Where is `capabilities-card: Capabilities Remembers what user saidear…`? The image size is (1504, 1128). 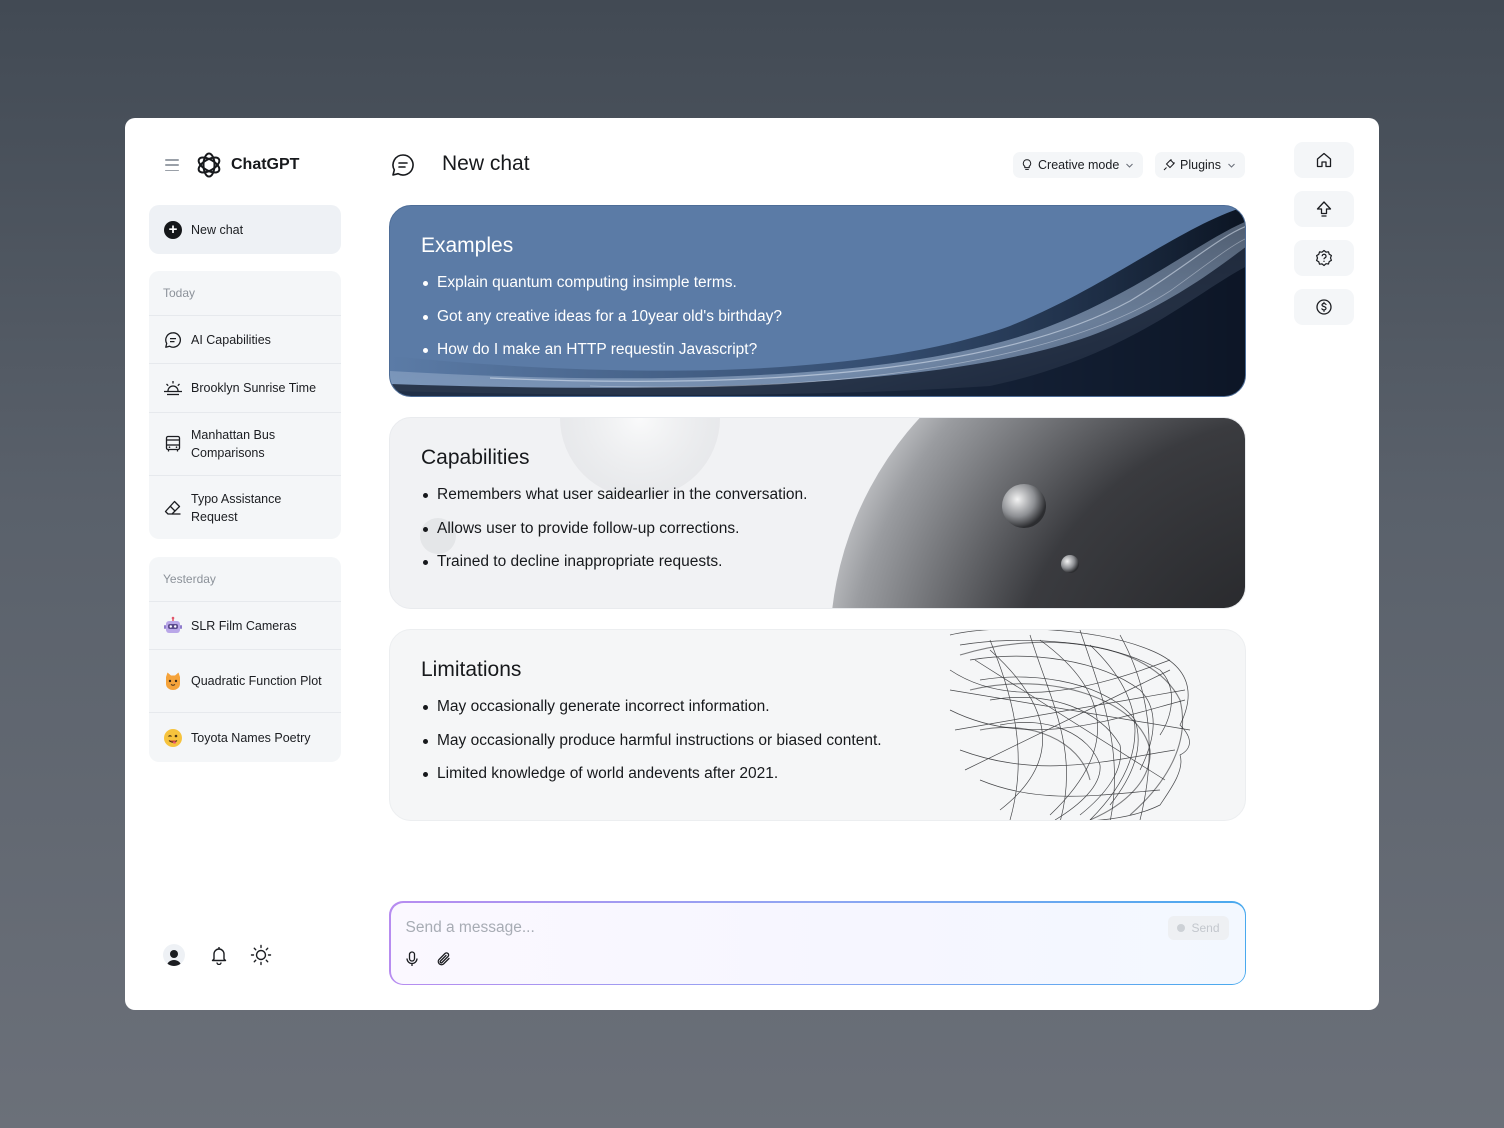
capabilities-card: Capabilities Remembers what user saidear… is located at coordinates (817, 513).